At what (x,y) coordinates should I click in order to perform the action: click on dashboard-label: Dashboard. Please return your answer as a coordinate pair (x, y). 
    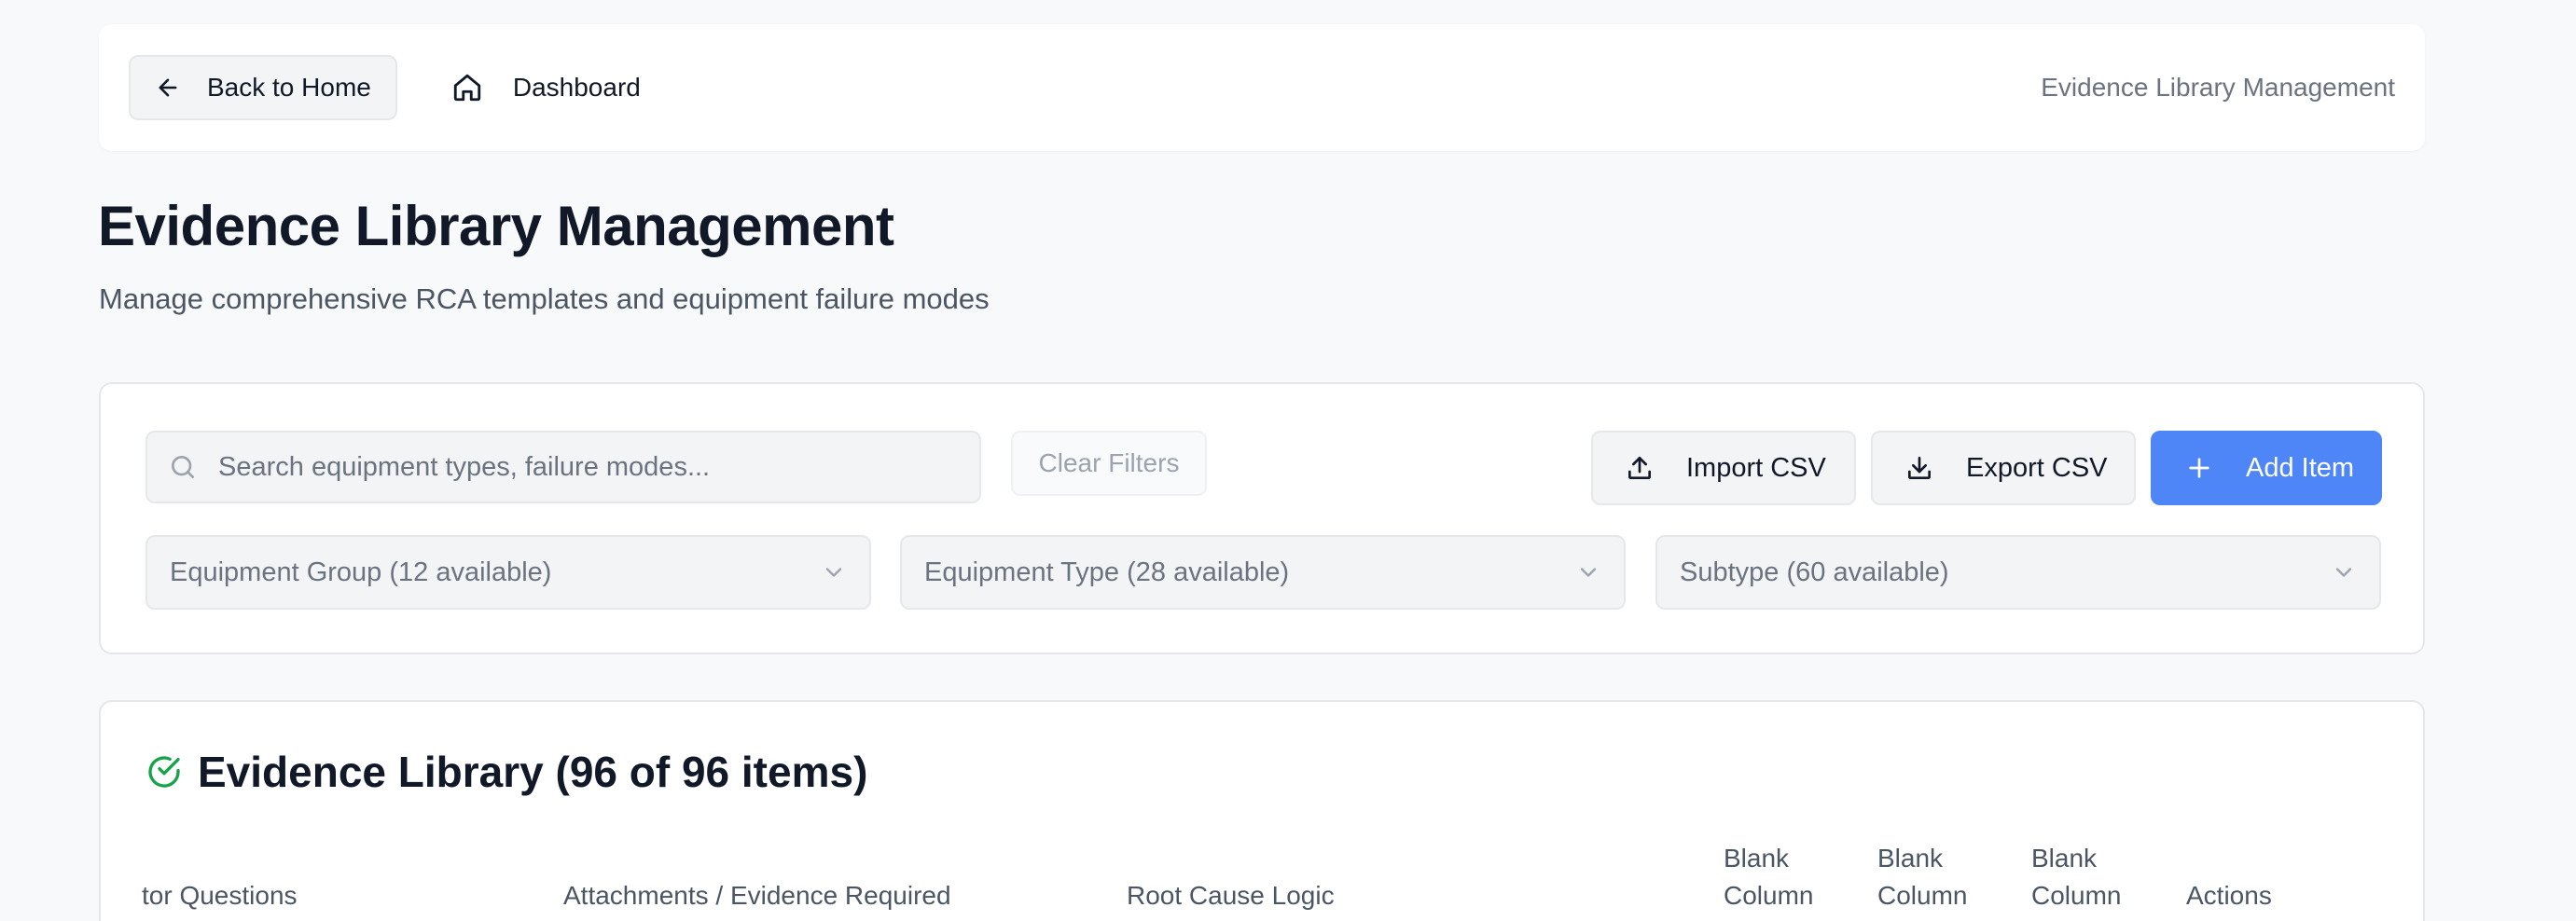
    Looking at the image, I should click on (576, 87).